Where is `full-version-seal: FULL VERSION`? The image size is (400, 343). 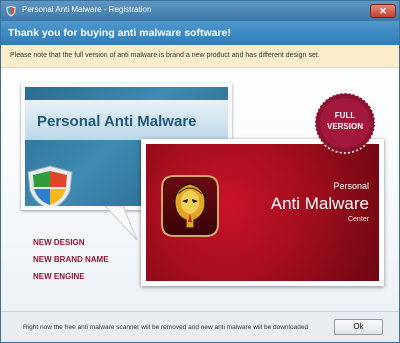
full-version-seal: FULL VERSION is located at coordinates (345, 125).